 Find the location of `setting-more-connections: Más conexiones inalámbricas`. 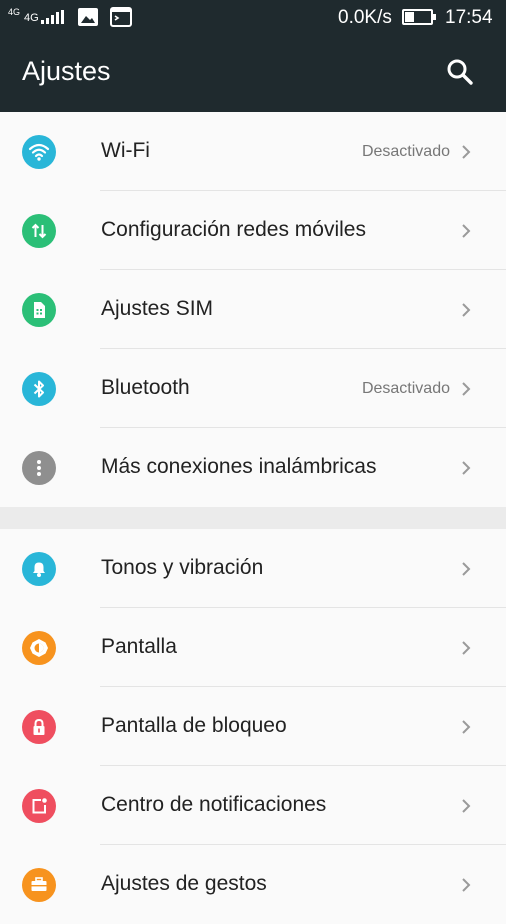

setting-more-connections: Más conexiones inalámbricas is located at coordinates (253, 467).